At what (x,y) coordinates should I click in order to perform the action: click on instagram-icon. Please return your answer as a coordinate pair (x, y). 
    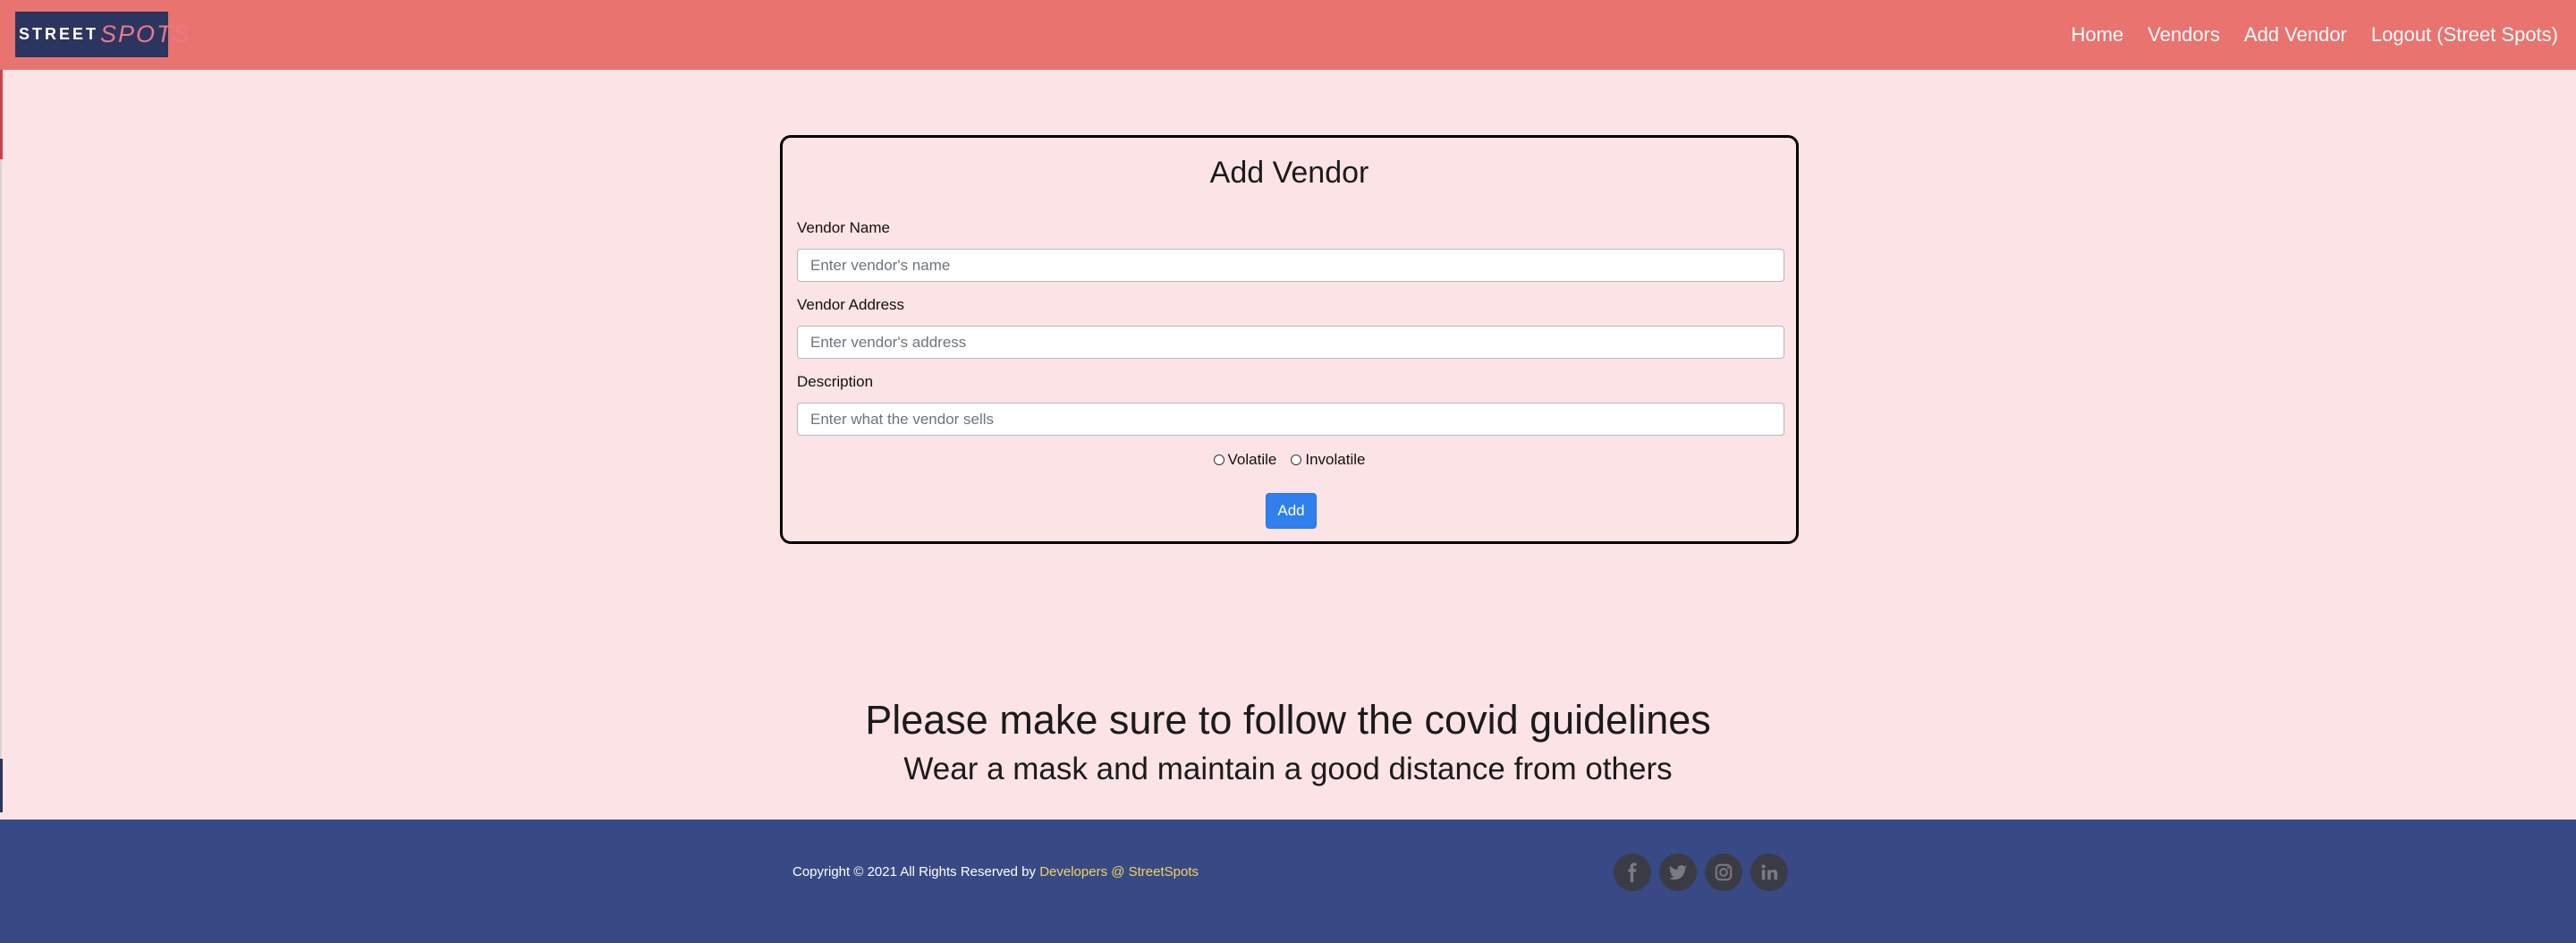
    Looking at the image, I should click on (1723, 873).